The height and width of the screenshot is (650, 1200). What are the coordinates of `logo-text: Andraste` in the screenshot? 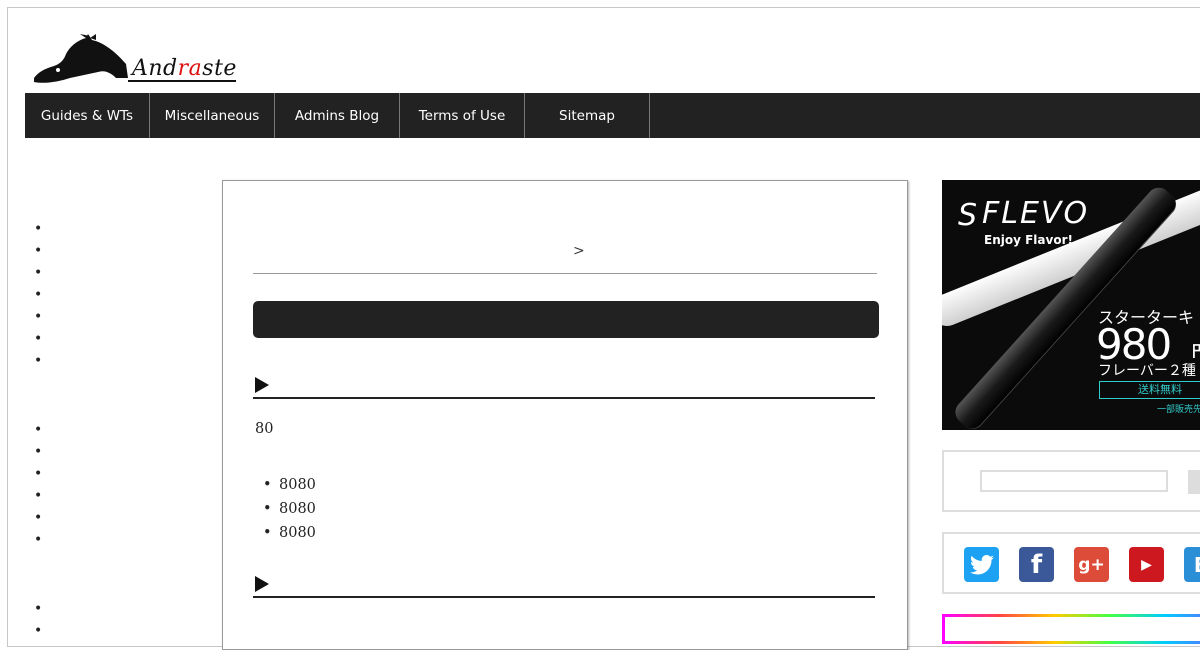 It's located at (184, 68).